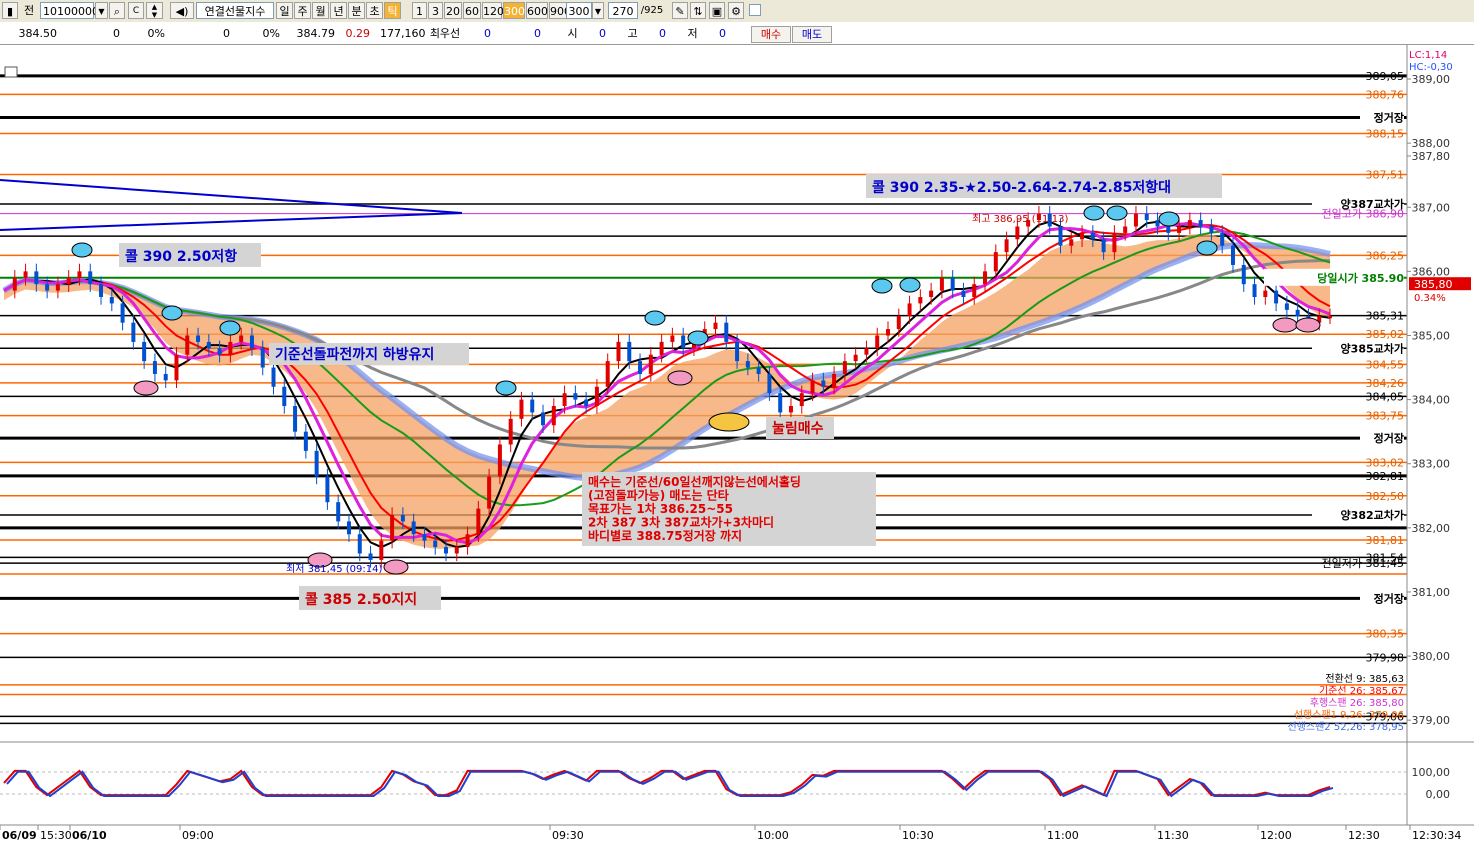  Describe the element at coordinates (356, 10) in the screenshot. I see `period-tab-4: 분` at that location.